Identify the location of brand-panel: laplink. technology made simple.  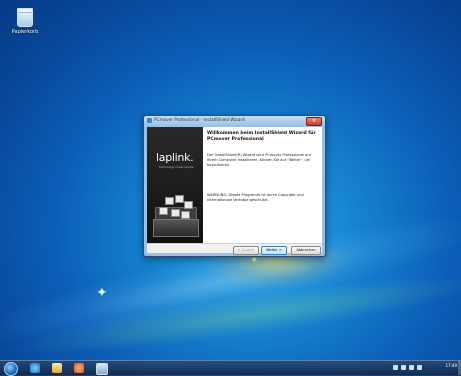
(175, 185).